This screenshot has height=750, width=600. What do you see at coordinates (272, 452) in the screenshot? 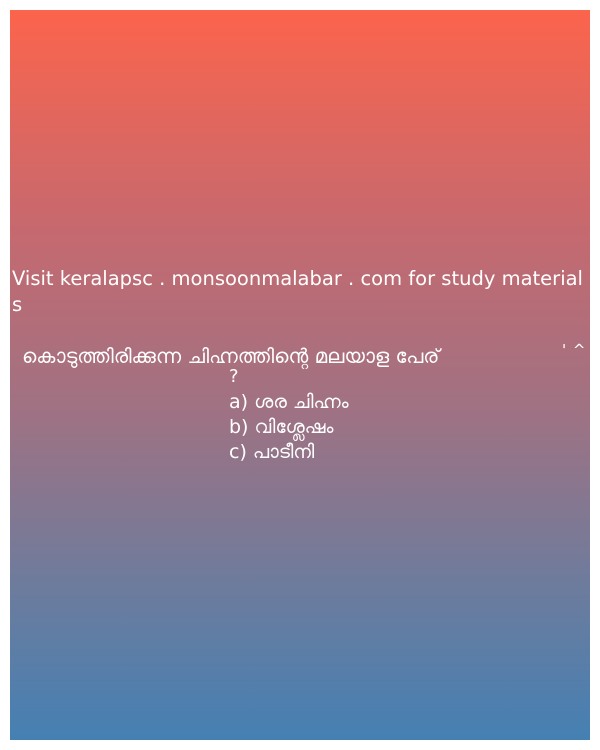
I see `option-c: c) പാടീനി` at bounding box center [272, 452].